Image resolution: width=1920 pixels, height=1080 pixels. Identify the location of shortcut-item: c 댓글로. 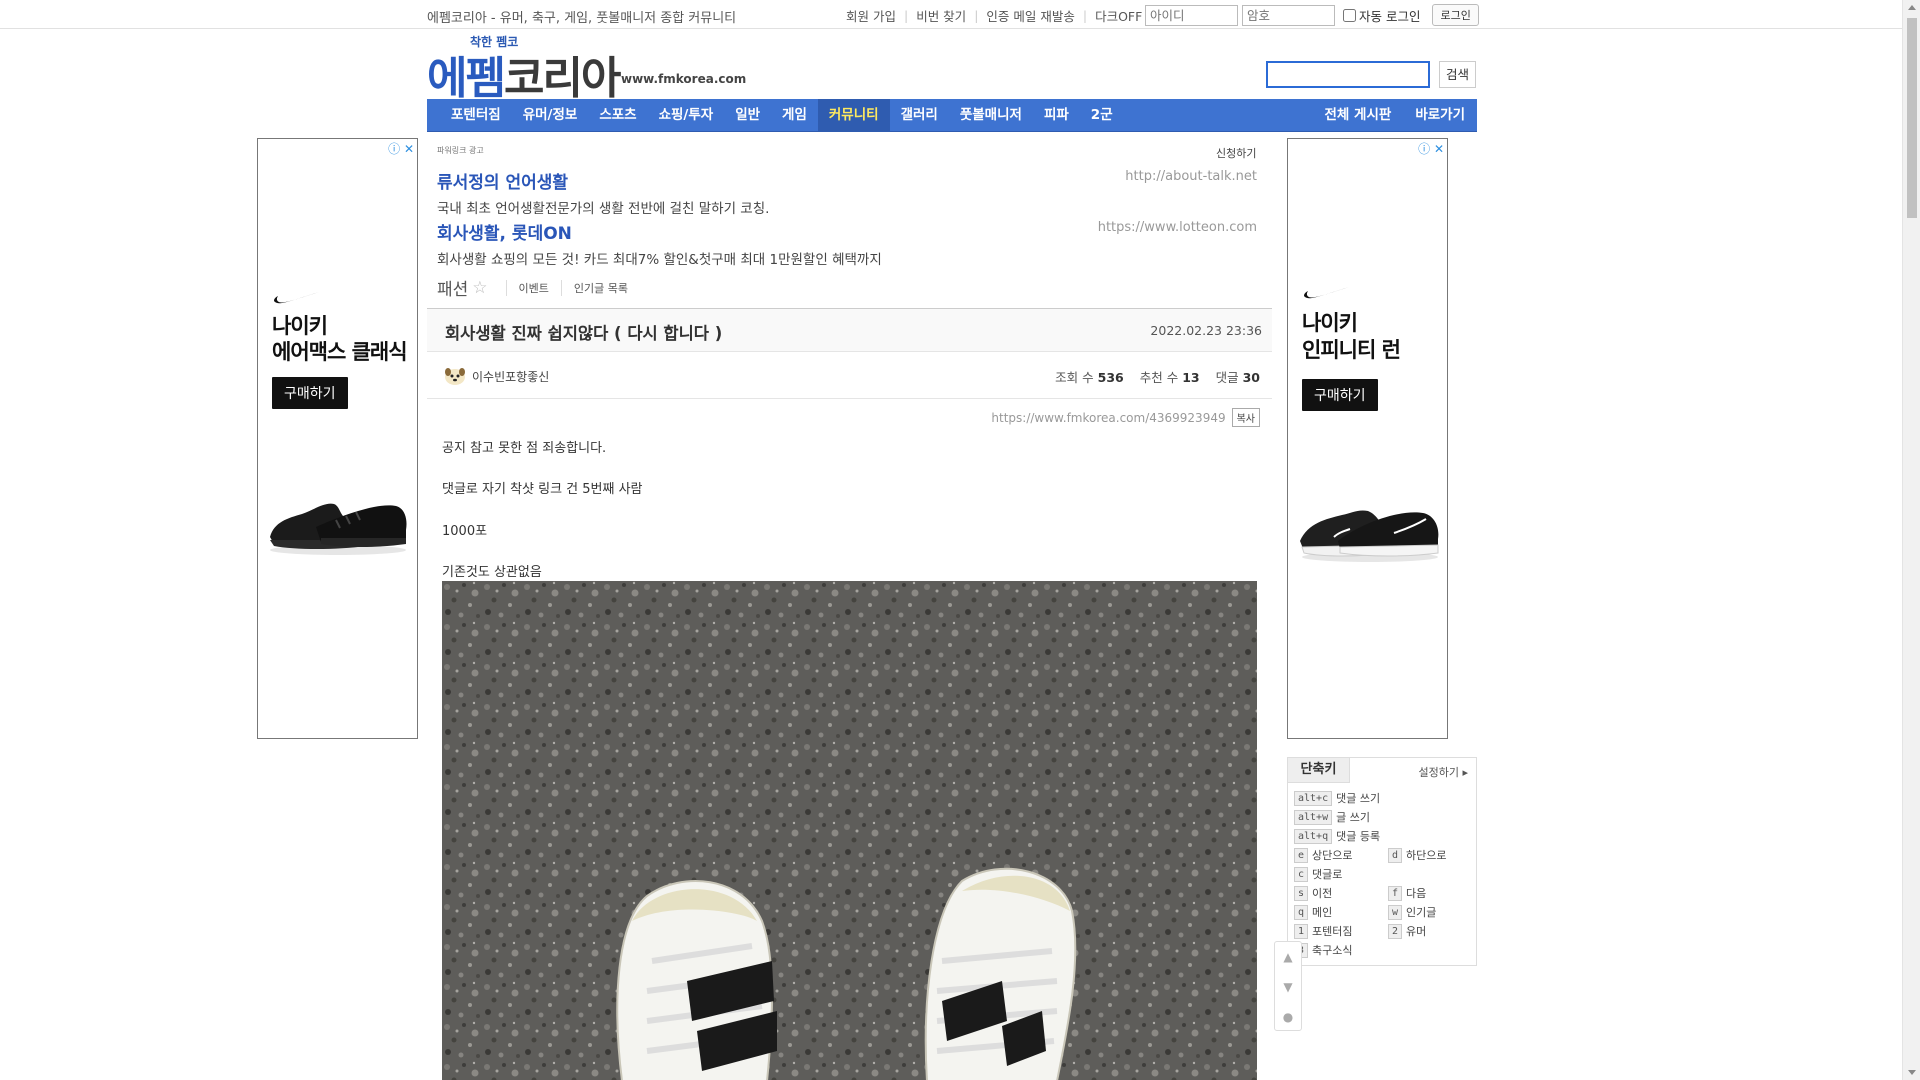
(1318, 874).